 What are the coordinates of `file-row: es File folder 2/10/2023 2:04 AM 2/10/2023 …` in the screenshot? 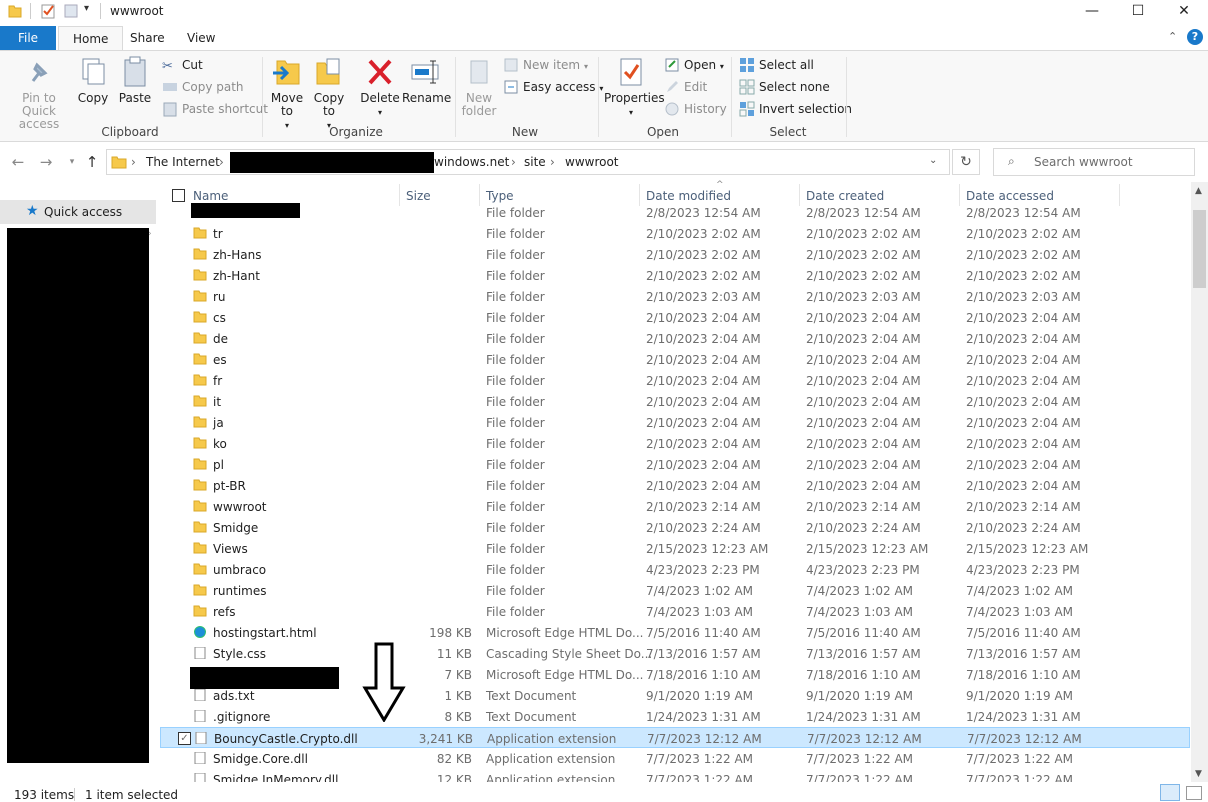 It's located at (675, 359).